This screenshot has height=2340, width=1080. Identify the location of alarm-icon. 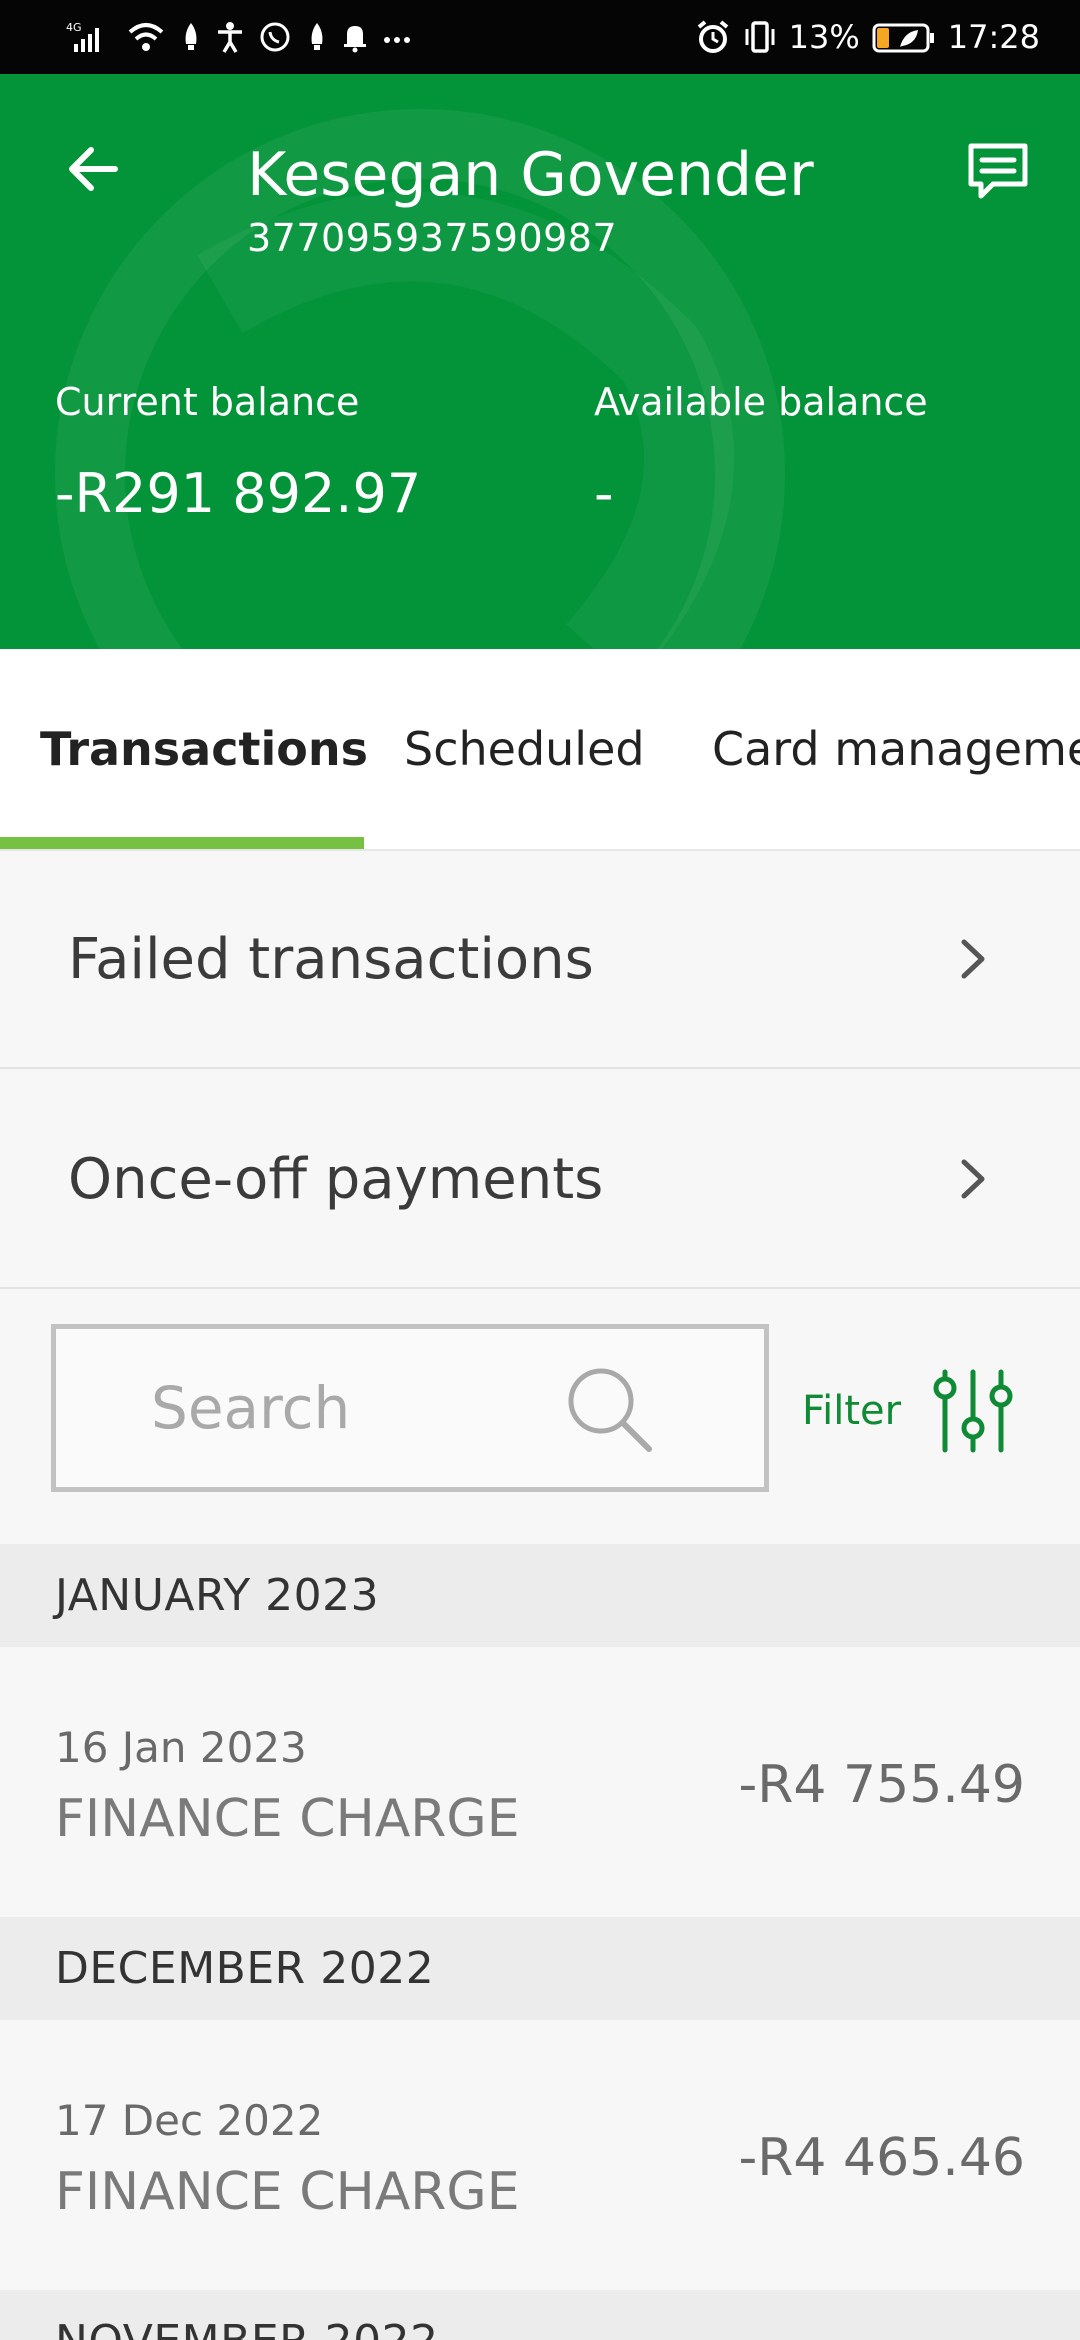
(713, 37).